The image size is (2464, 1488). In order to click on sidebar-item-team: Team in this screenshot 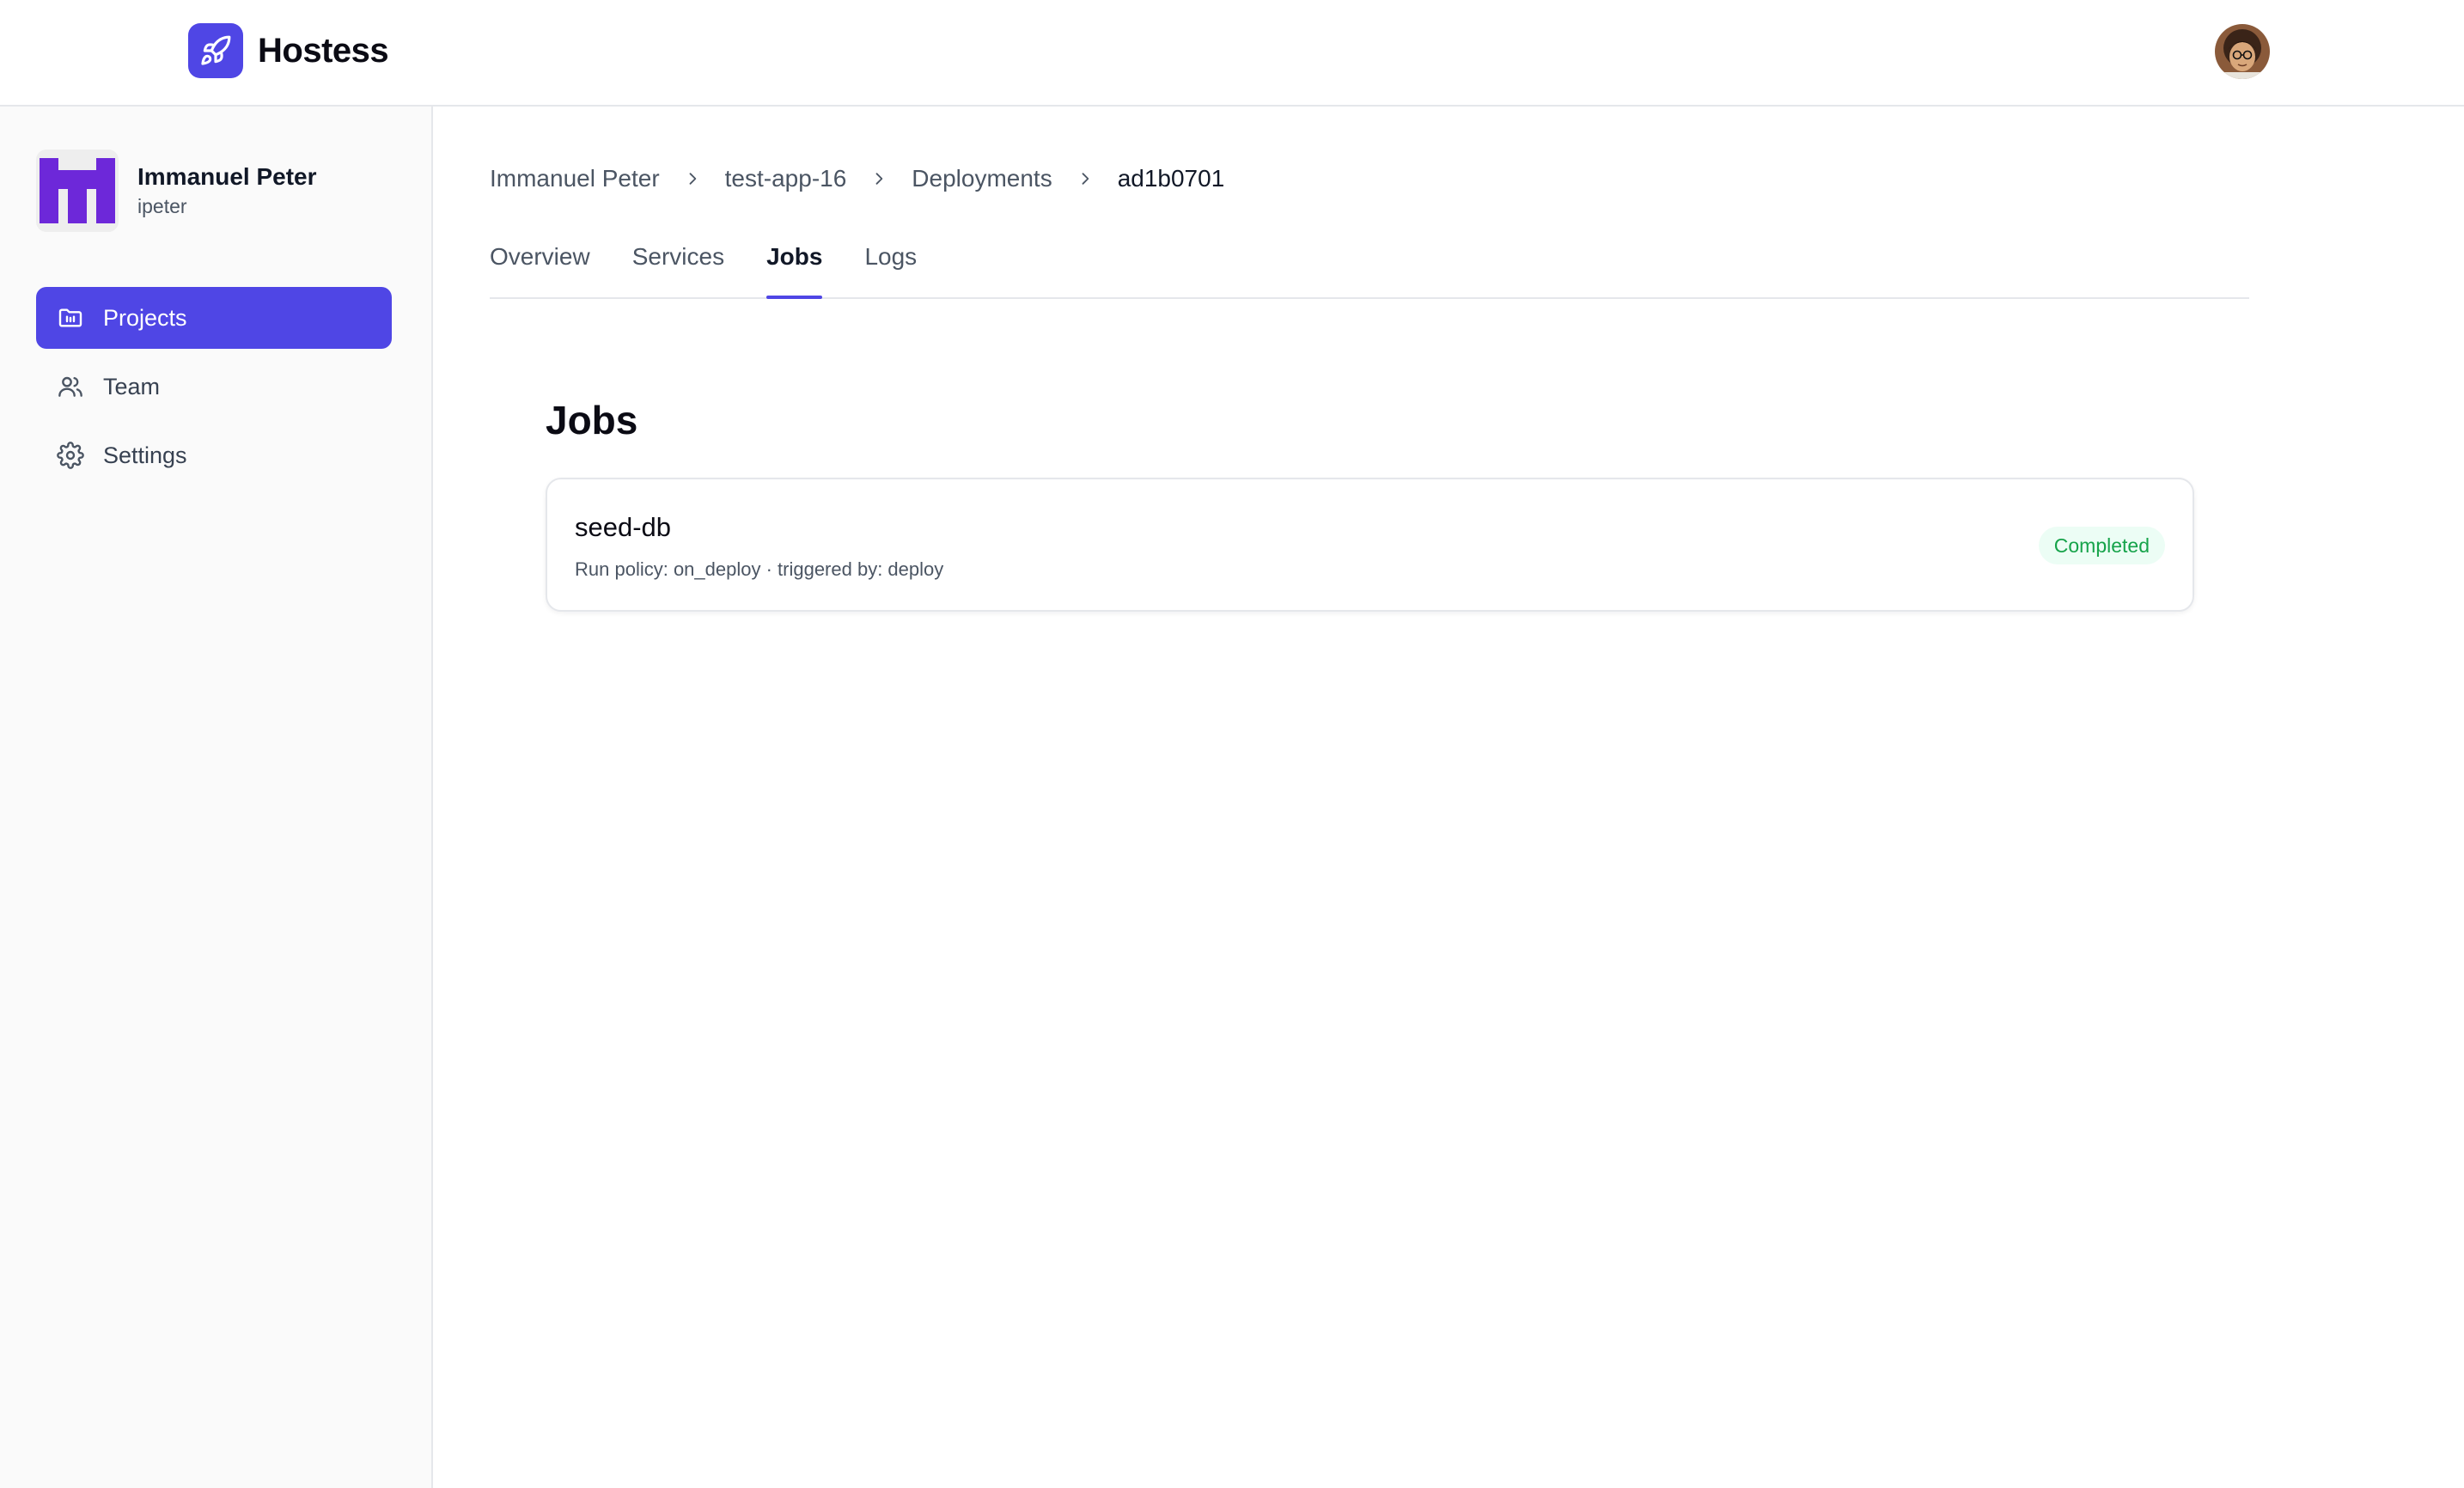, I will do `click(214, 387)`.